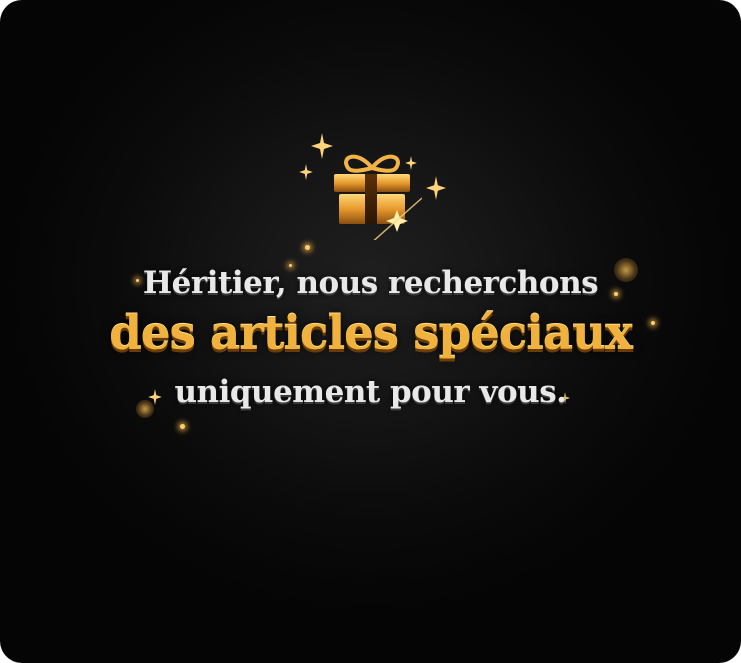 This screenshot has height=663, width=741. I want to click on corner-notch-top-right, so click(735, 6).